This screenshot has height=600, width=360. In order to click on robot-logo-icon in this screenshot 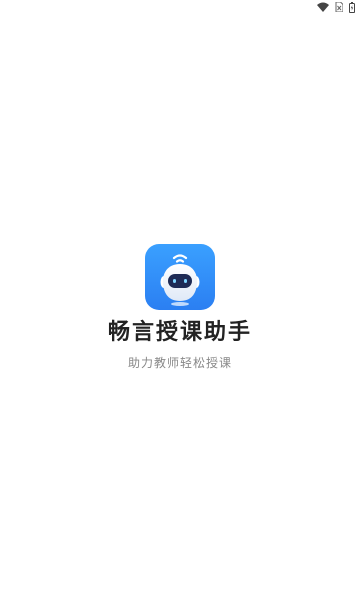, I will do `click(180, 277)`.